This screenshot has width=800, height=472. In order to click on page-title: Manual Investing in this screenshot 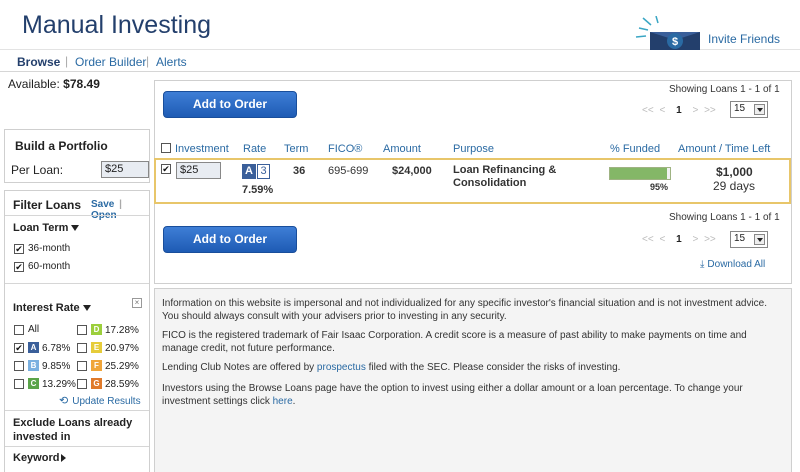, I will do `click(117, 25)`.